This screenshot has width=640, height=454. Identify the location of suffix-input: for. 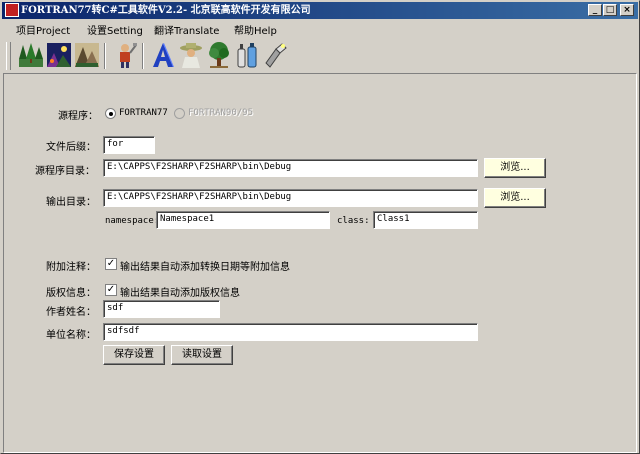
(129, 145).